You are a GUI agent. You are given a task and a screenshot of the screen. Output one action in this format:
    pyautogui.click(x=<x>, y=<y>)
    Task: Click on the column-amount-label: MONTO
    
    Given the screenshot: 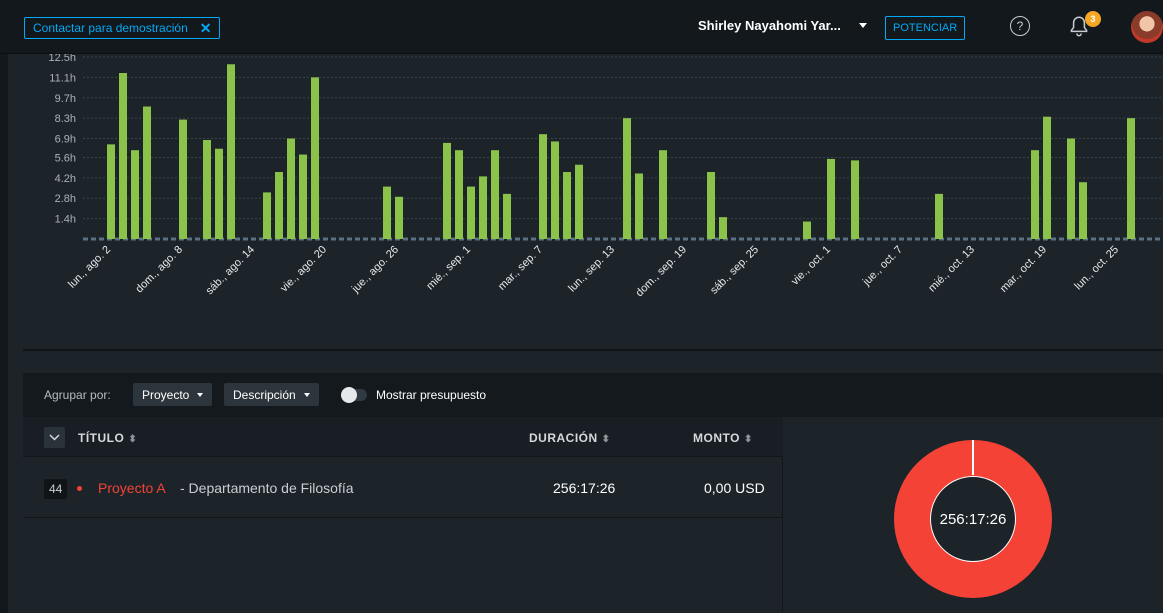 What is the action you would take?
    pyautogui.click(x=716, y=438)
    